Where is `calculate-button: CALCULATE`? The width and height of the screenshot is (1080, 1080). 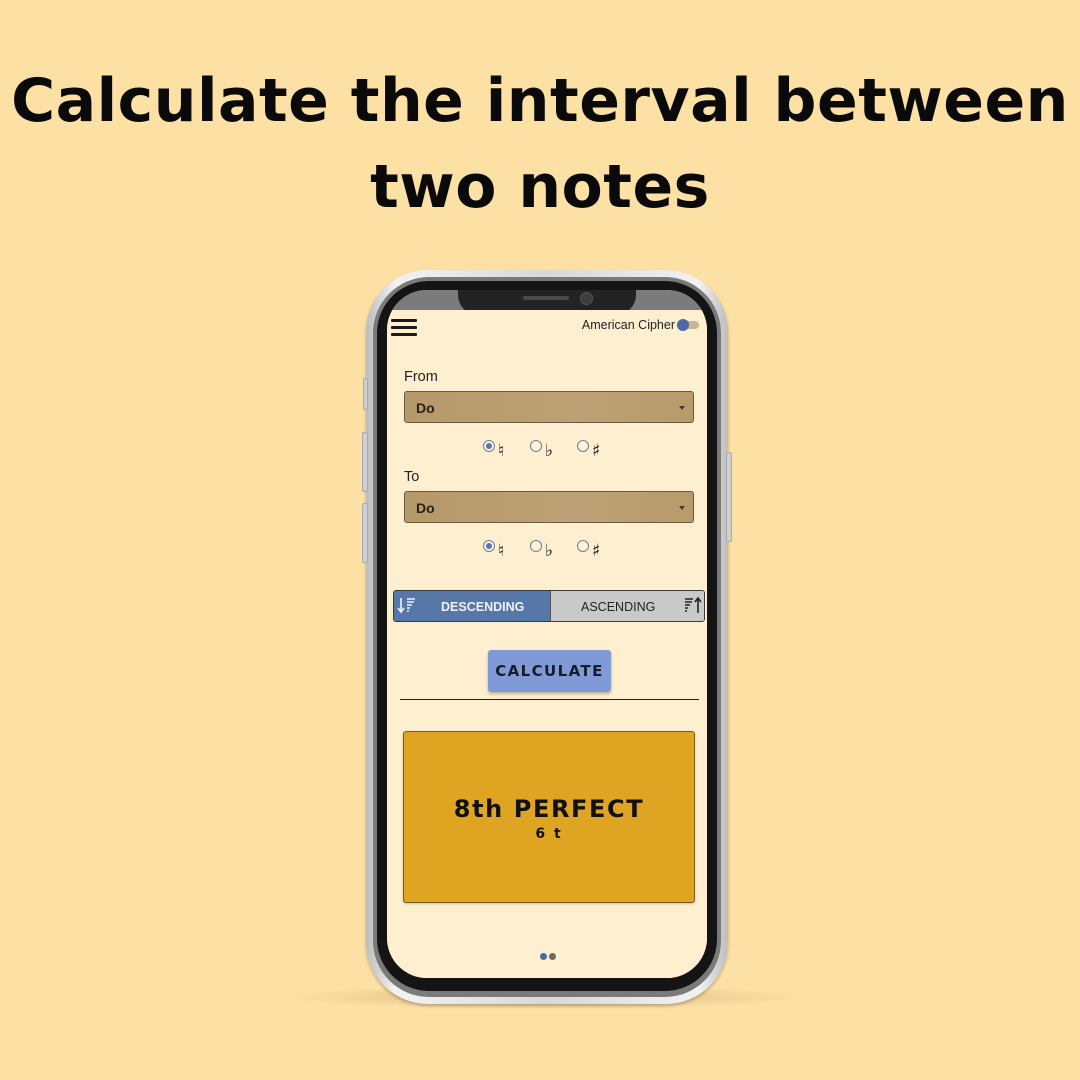 calculate-button: CALCULATE is located at coordinates (549, 671).